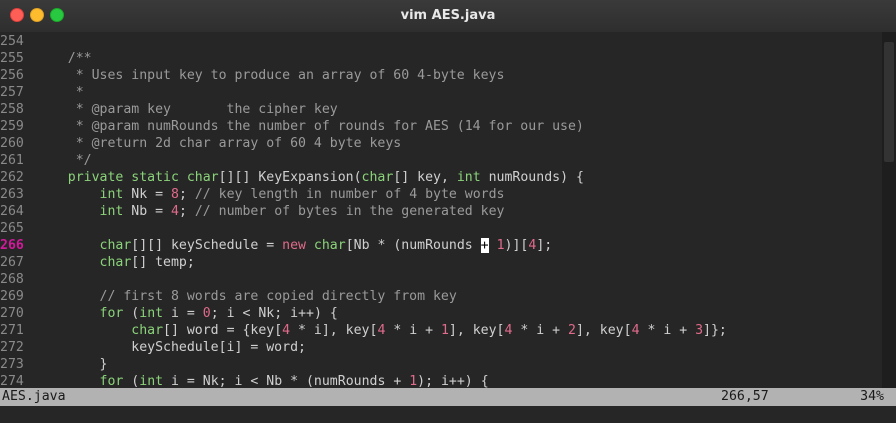 The width and height of the screenshot is (896, 423). Describe the element at coordinates (12, 194) in the screenshot. I see `line-number: 263` at that location.